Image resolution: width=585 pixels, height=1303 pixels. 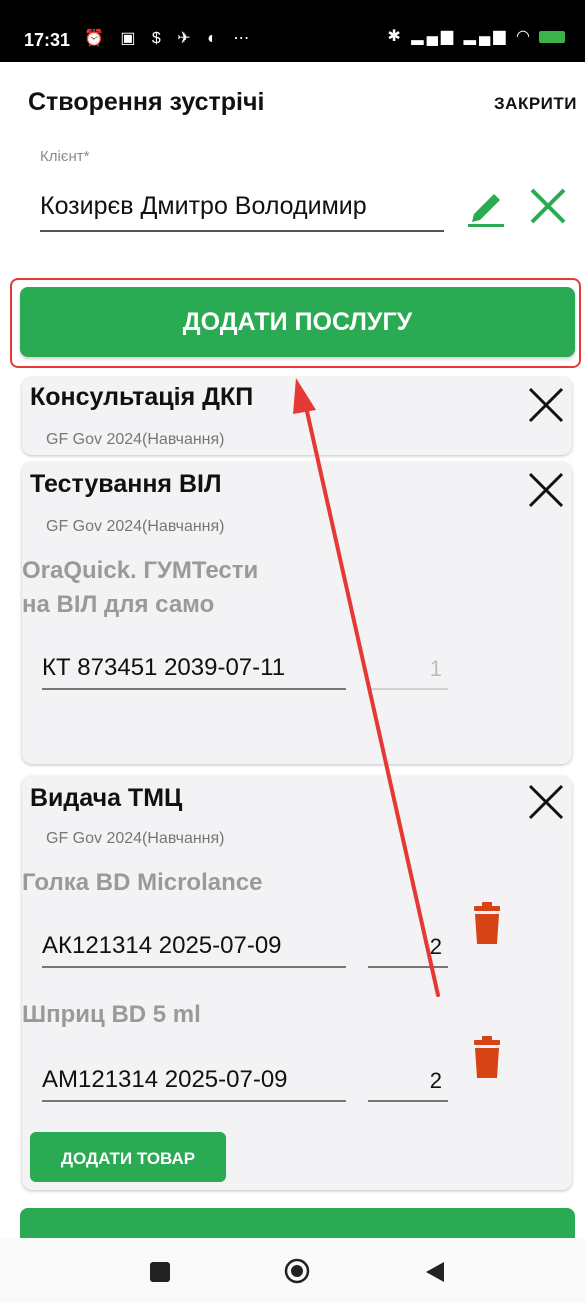 I want to click on service-title: Консультація ДКП, so click(x=142, y=397).